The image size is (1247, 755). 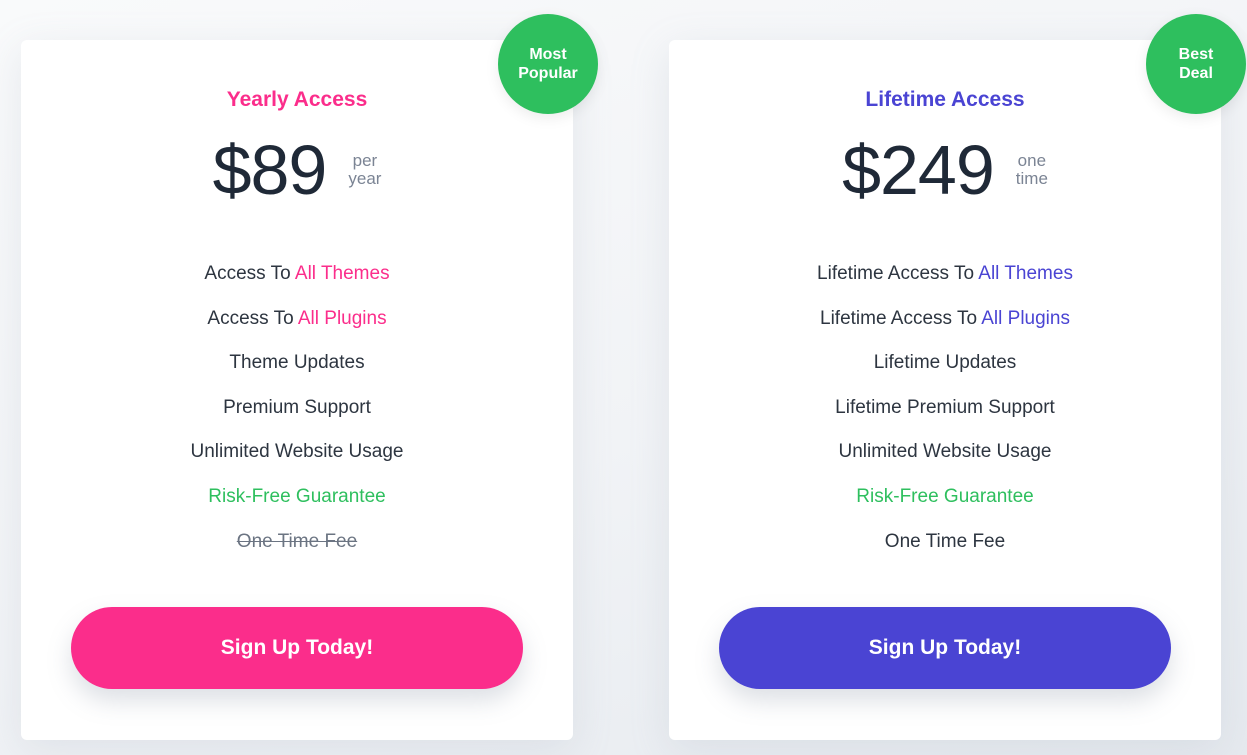 I want to click on feature-item-excluded: One Time Fee, so click(x=297, y=552).